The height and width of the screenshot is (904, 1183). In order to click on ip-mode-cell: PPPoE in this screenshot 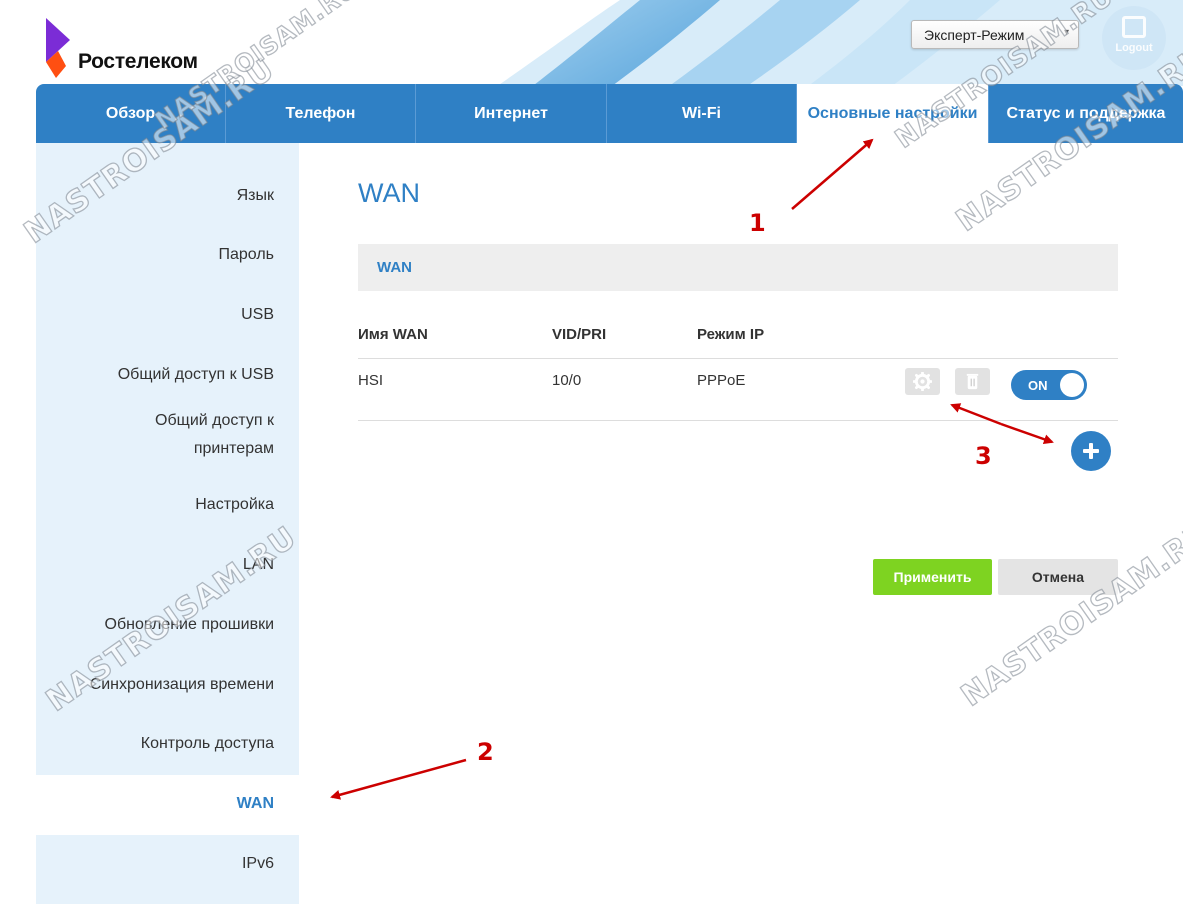, I will do `click(721, 380)`.